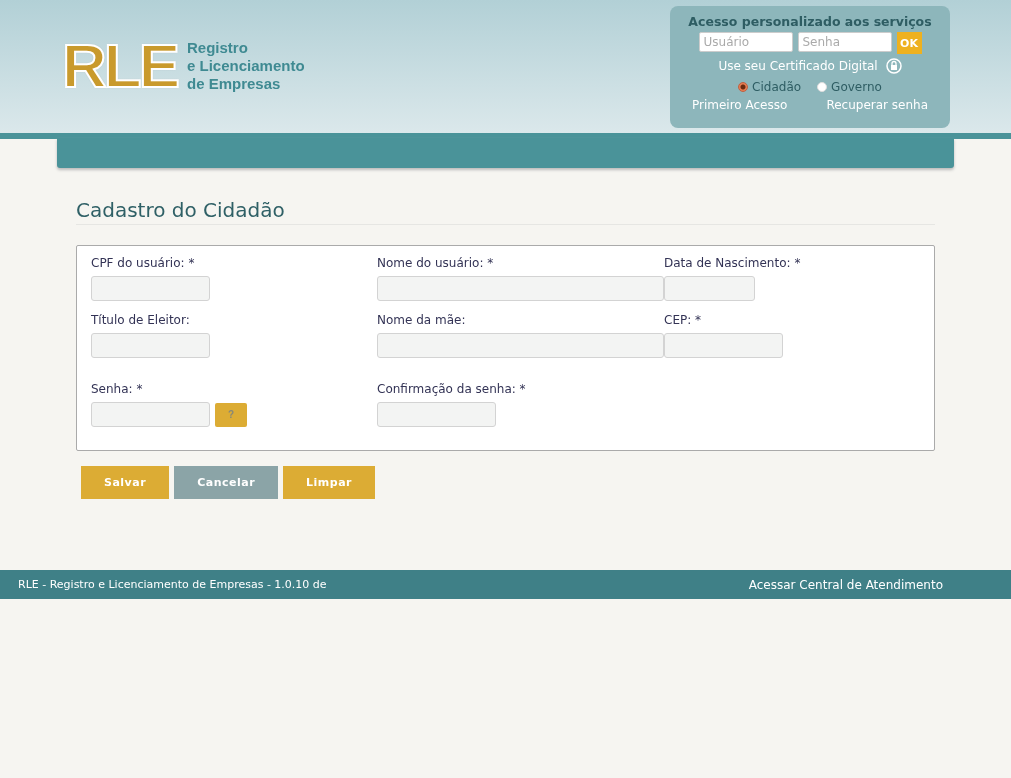 This screenshot has height=778, width=1011. What do you see at coordinates (452, 389) in the screenshot?
I see `field-label: Confirmação da senha: *` at bounding box center [452, 389].